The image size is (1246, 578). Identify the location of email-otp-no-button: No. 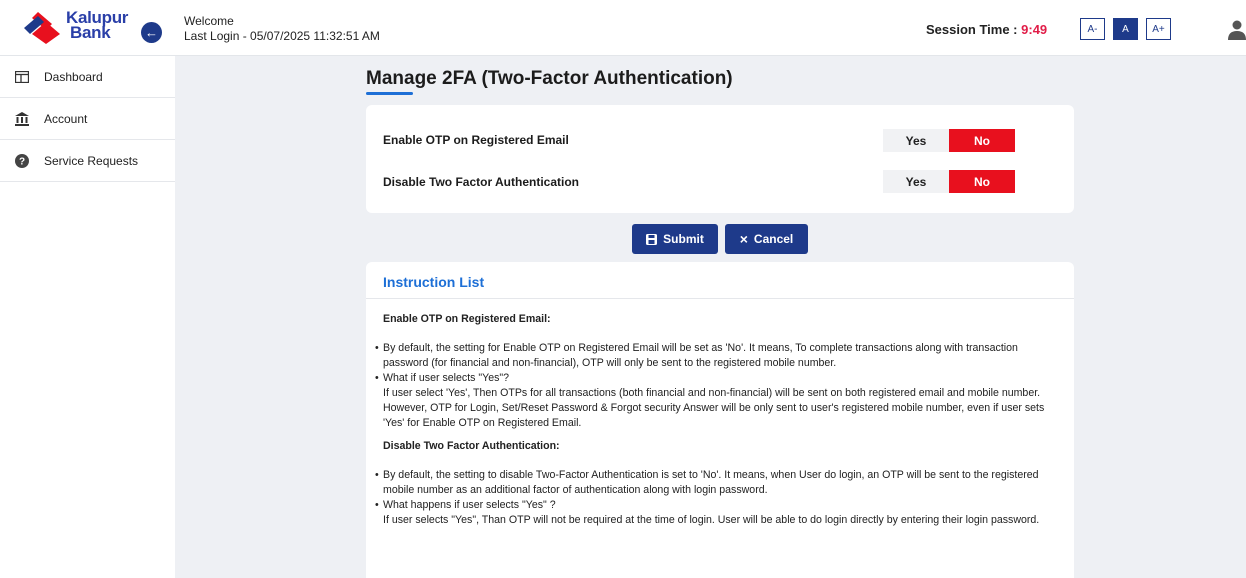
(982, 140).